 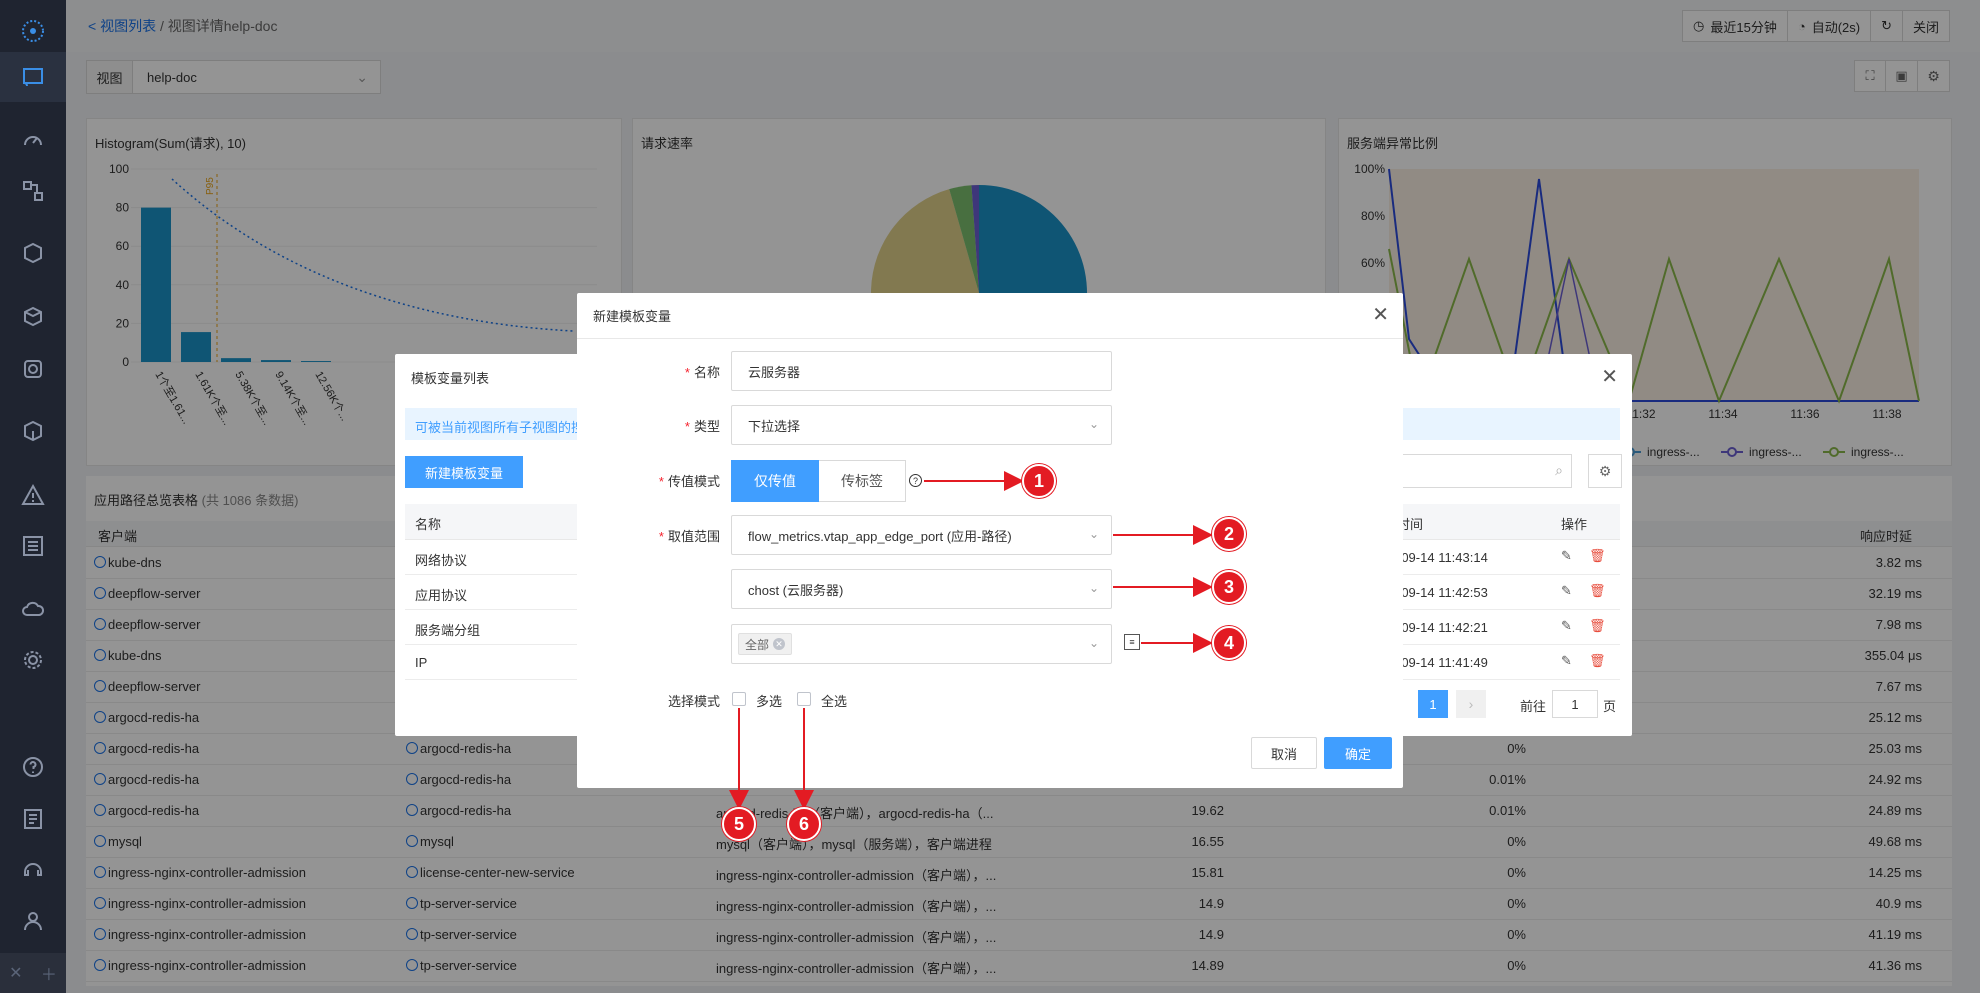 What do you see at coordinates (1039, 481) in the screenshot?
I see `callout-1: 1` at bounding box center [1039, 481].